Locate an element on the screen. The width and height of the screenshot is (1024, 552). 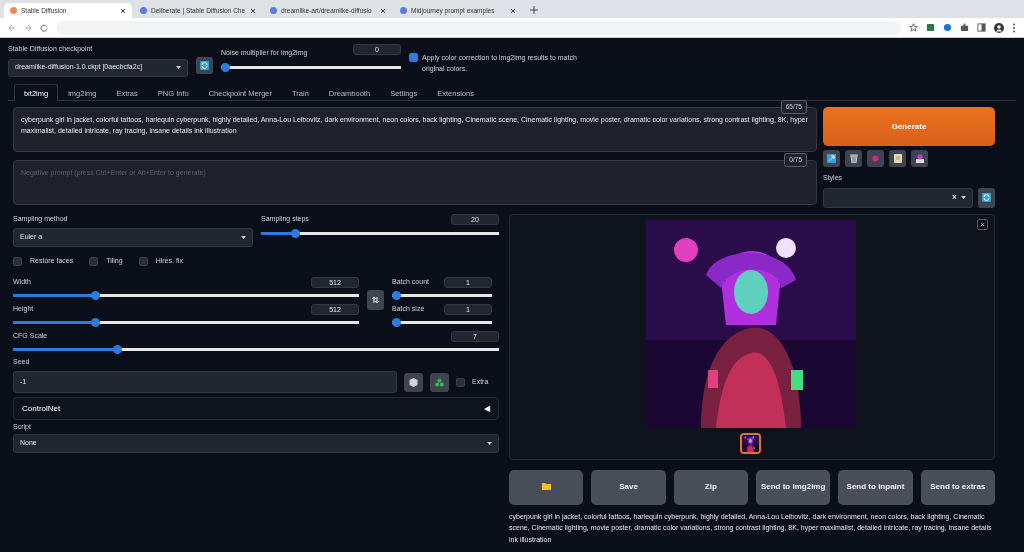
arrow-icon is located at coordinates (831, 158).